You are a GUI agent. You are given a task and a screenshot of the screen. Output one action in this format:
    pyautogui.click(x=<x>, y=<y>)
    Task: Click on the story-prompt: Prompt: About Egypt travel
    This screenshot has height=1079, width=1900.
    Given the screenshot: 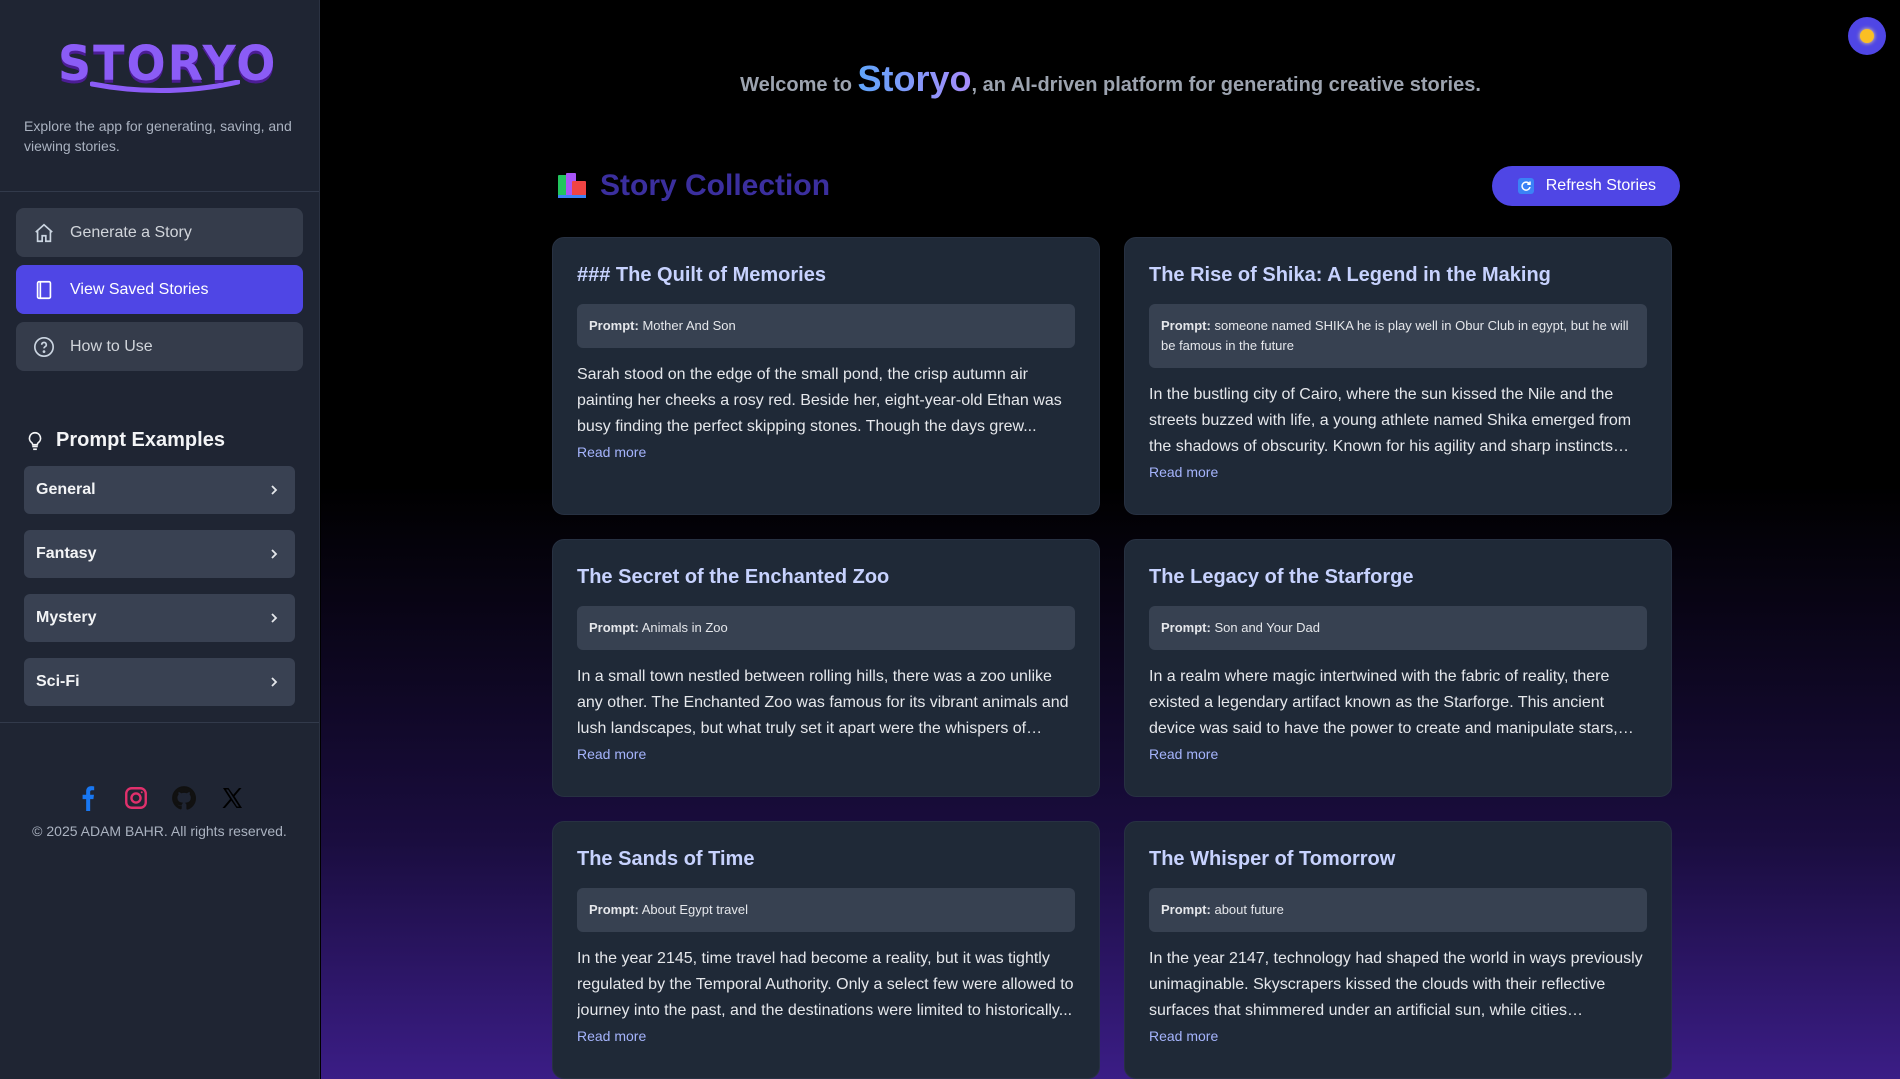 What is the action you would take?
    pyautogui.click(x=826, y=910)
    